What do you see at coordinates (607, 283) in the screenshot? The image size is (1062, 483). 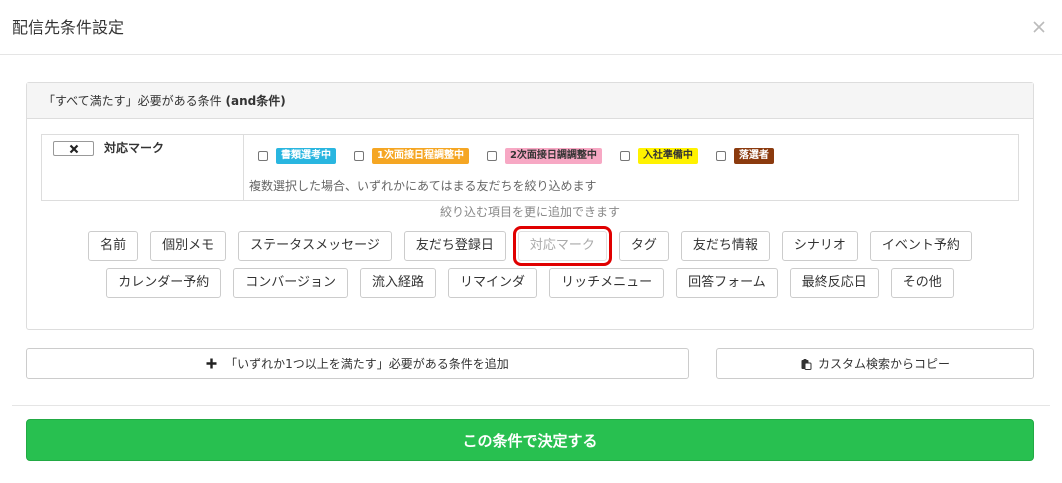 I see `filter-chip: リッチメニュー` at bounding box center [607, 283].